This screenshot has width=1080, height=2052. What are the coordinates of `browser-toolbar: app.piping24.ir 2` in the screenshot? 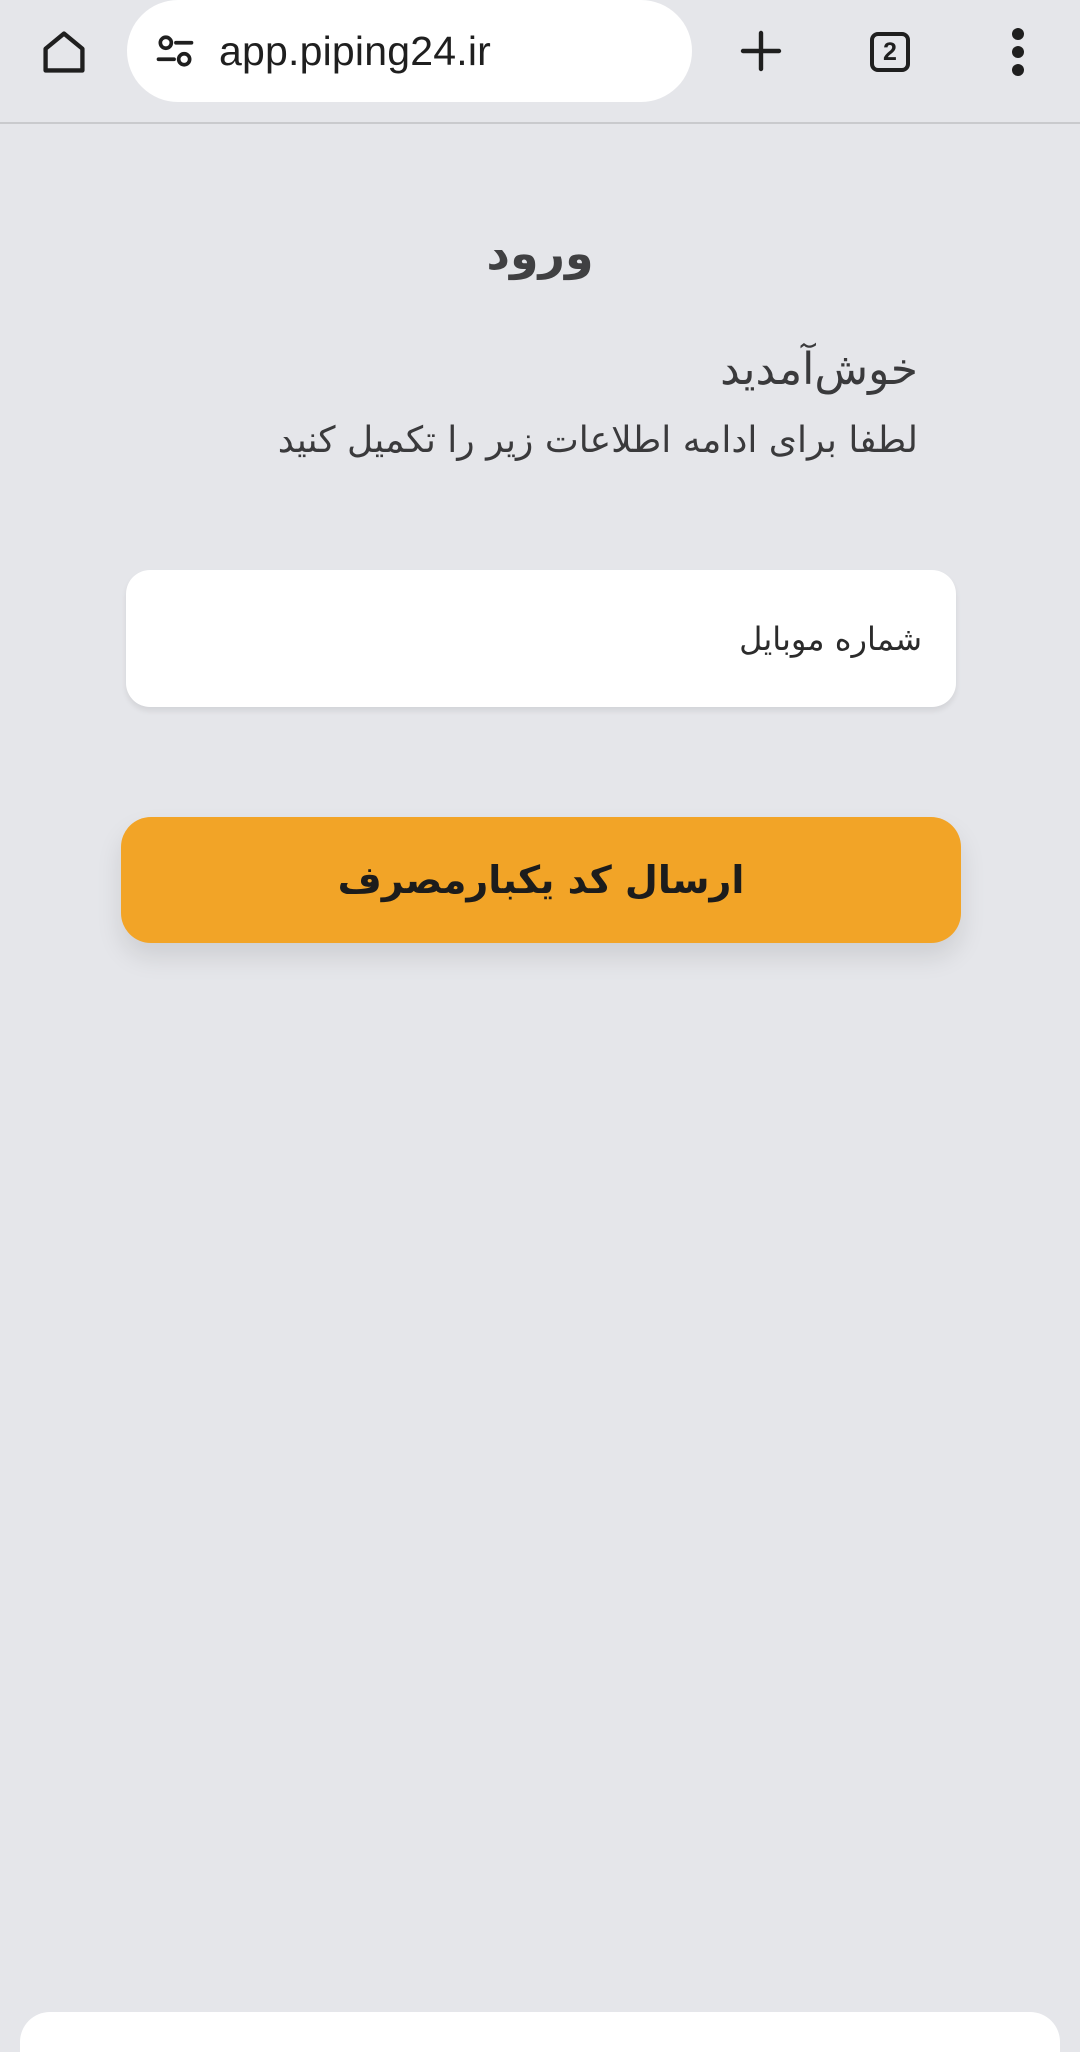 It's located at (540, 62).